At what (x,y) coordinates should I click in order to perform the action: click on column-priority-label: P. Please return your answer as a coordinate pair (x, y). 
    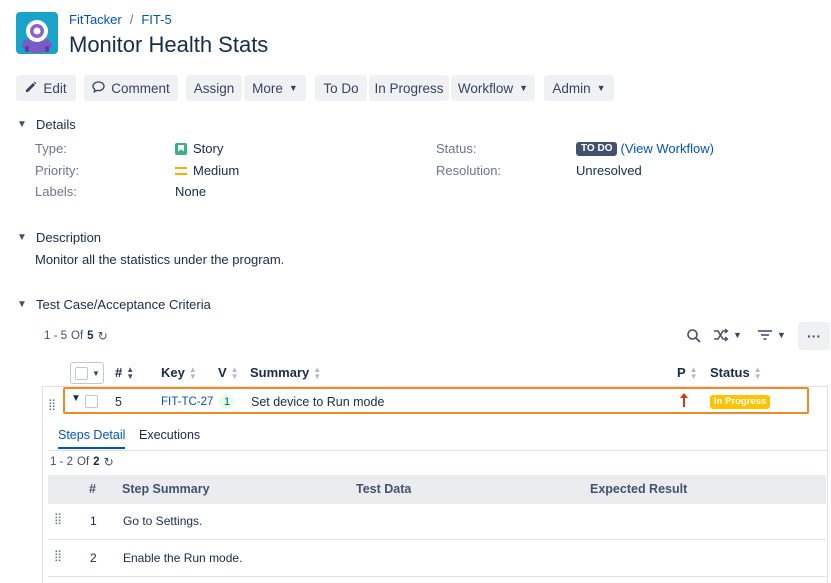
    Looking at the image, I should click on (681, 372).